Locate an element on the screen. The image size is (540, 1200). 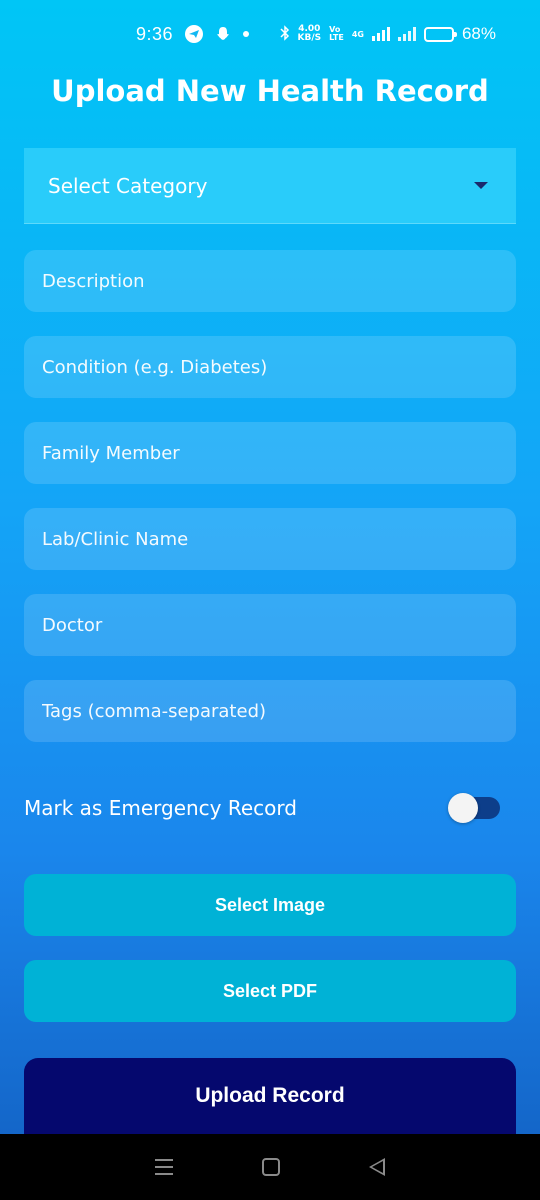
dot-icon is located at coordinates (246, 34).